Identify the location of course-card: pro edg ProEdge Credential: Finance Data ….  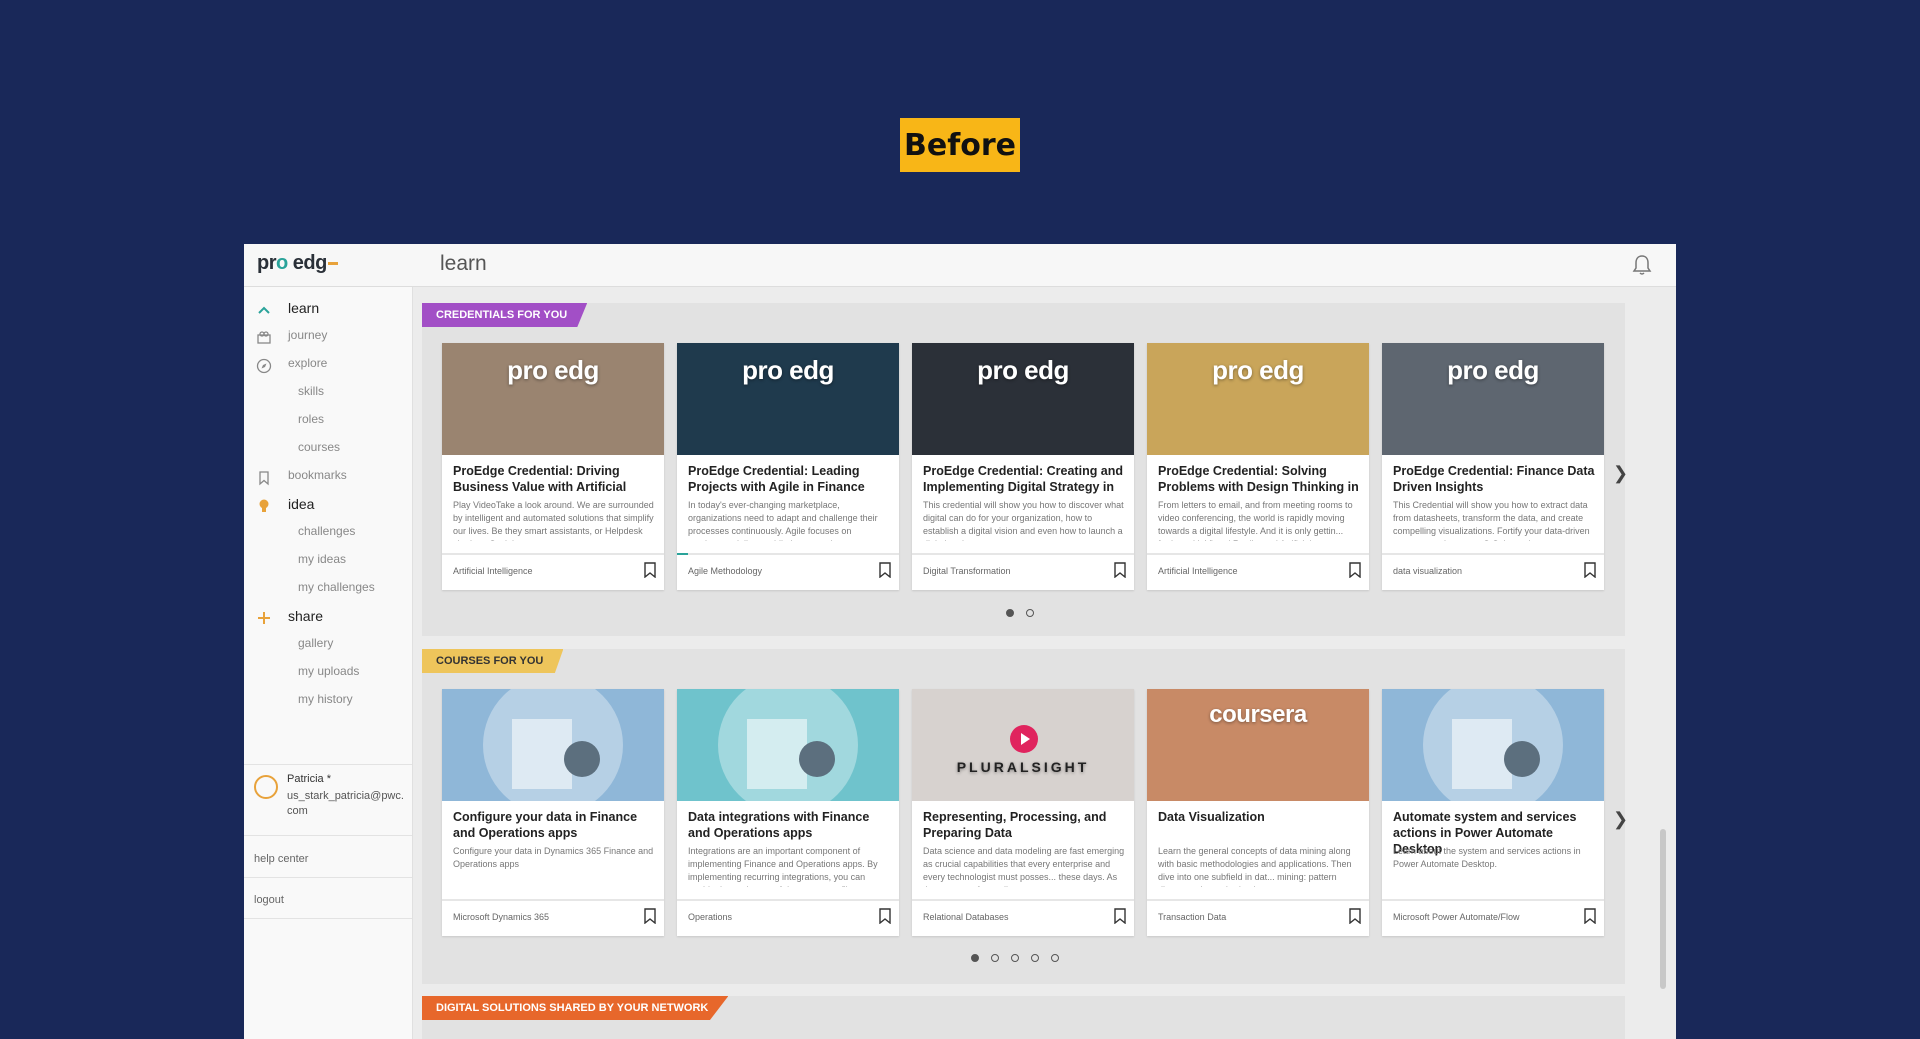
(1493, 466).